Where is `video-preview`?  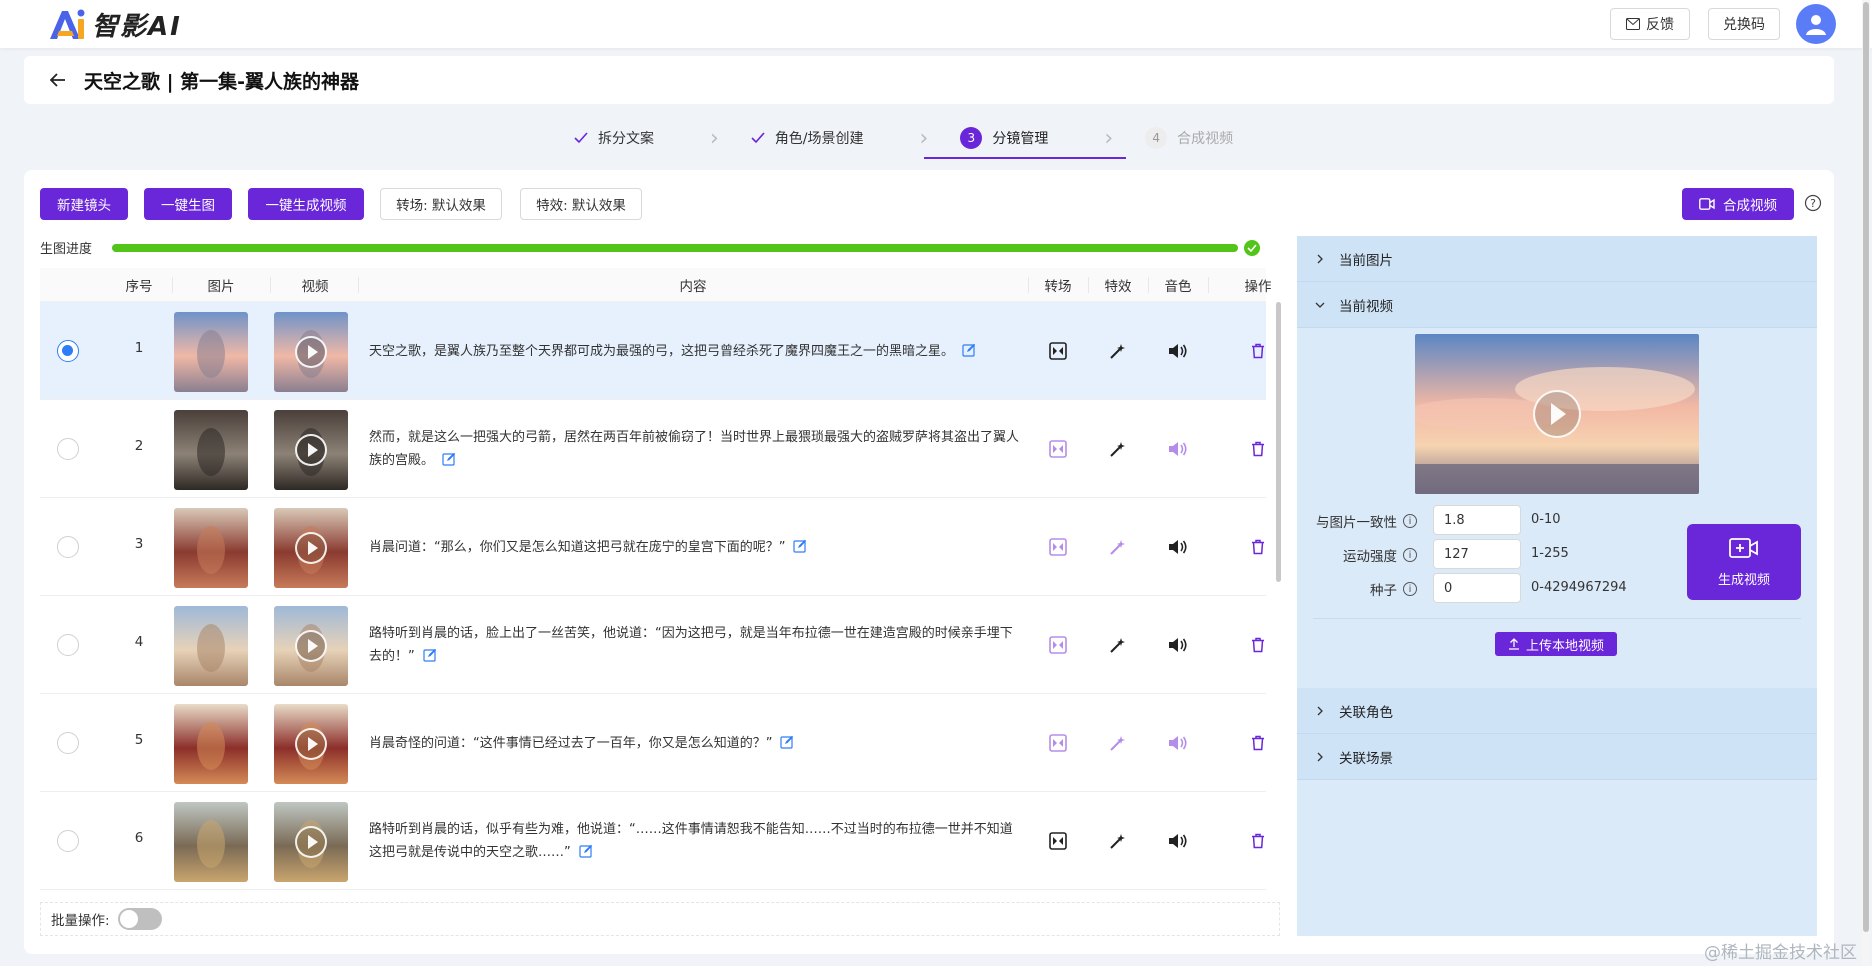 video-preview is located at coordinates (1557, 414).